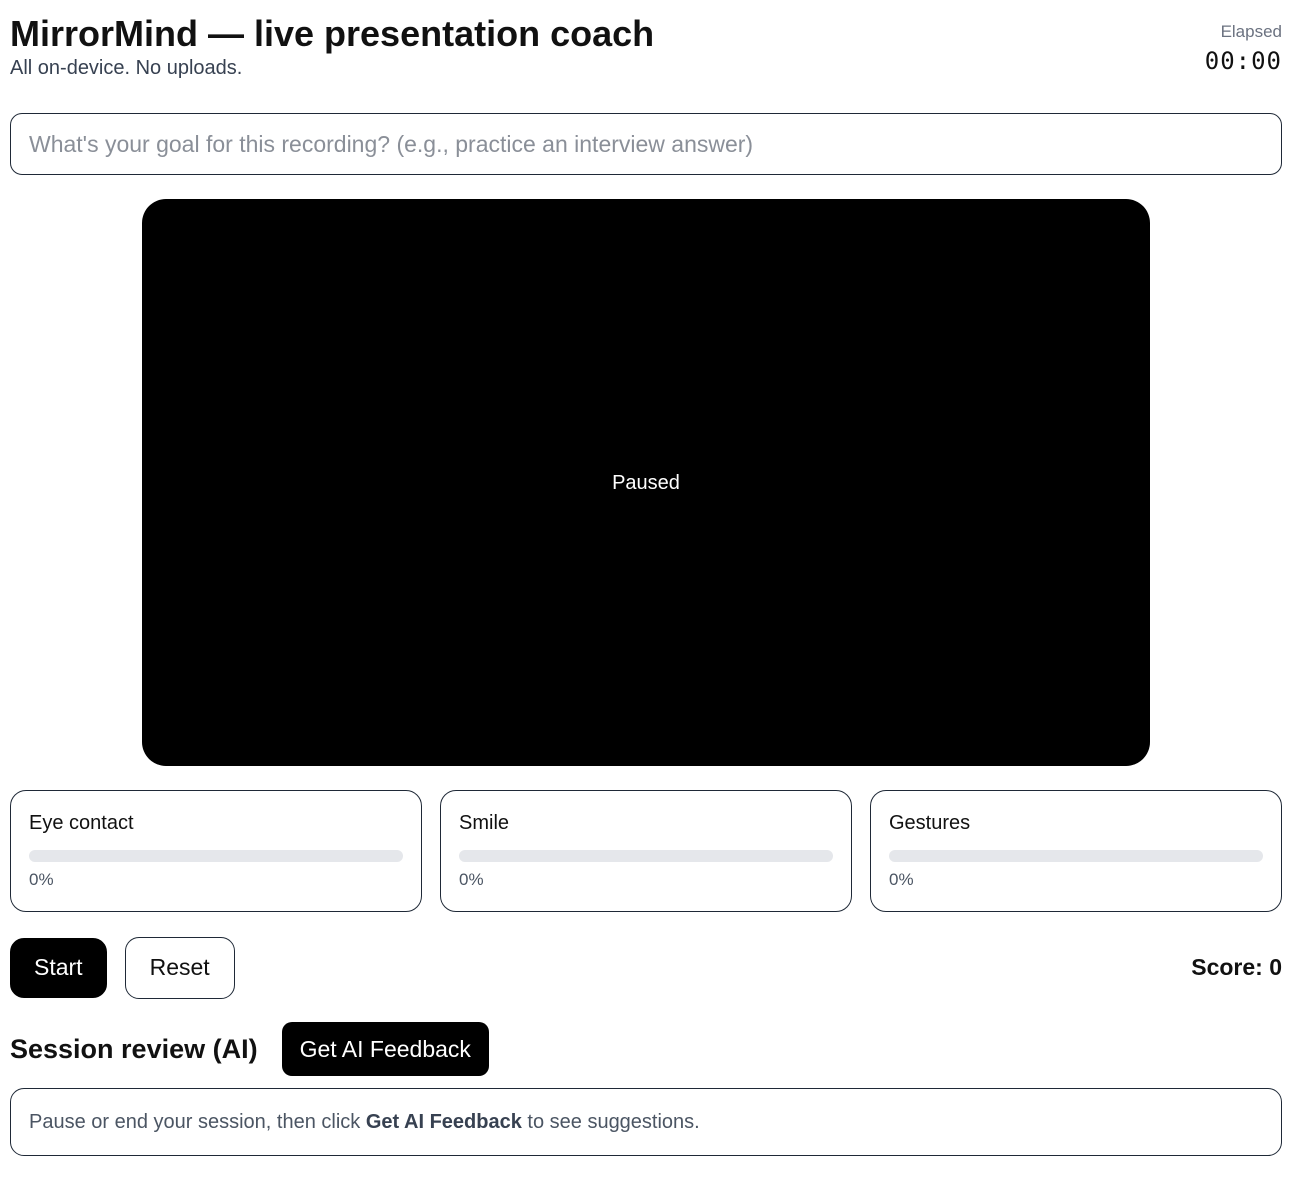 This screenshot has height=1177, width=1306. What do you see at coordinates (197, 1121) in the screenshot?
I see `review-hint-before: Pause or end your session, then click` at bounding box center [197, 1121].